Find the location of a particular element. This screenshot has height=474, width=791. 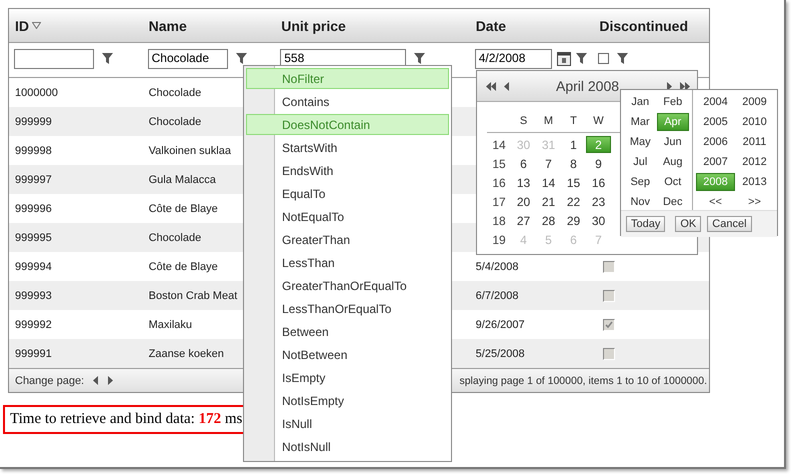

filter-input is located at coordinates (54, 58).